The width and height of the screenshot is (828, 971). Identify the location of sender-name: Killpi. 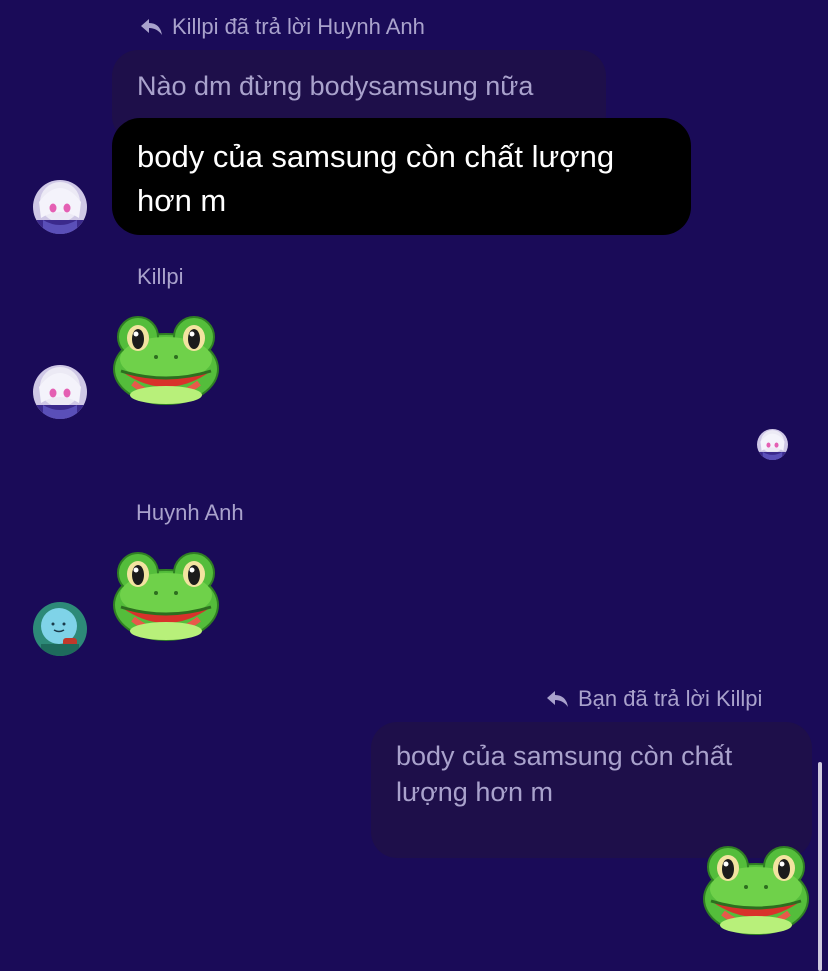
(160, 276).